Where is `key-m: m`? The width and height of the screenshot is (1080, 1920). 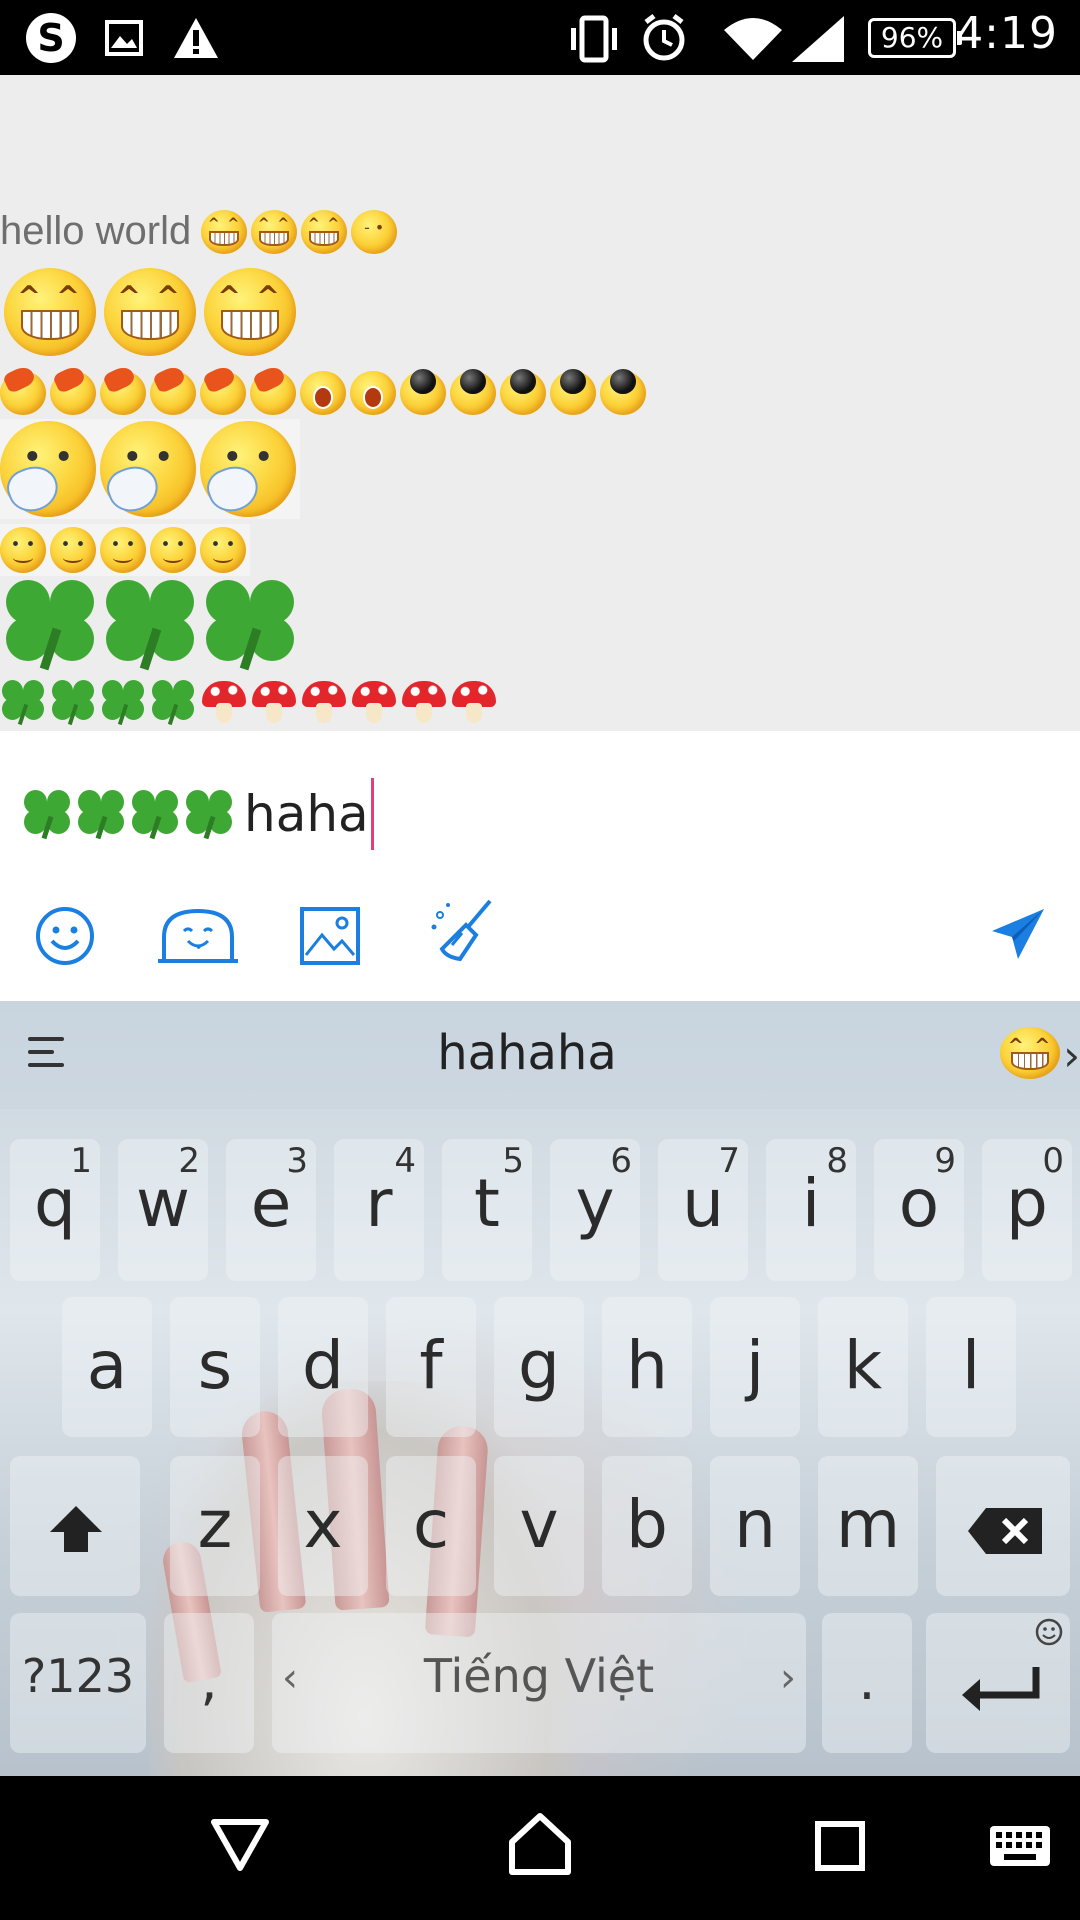
key-m: m is located at coordinates (868, 1526).